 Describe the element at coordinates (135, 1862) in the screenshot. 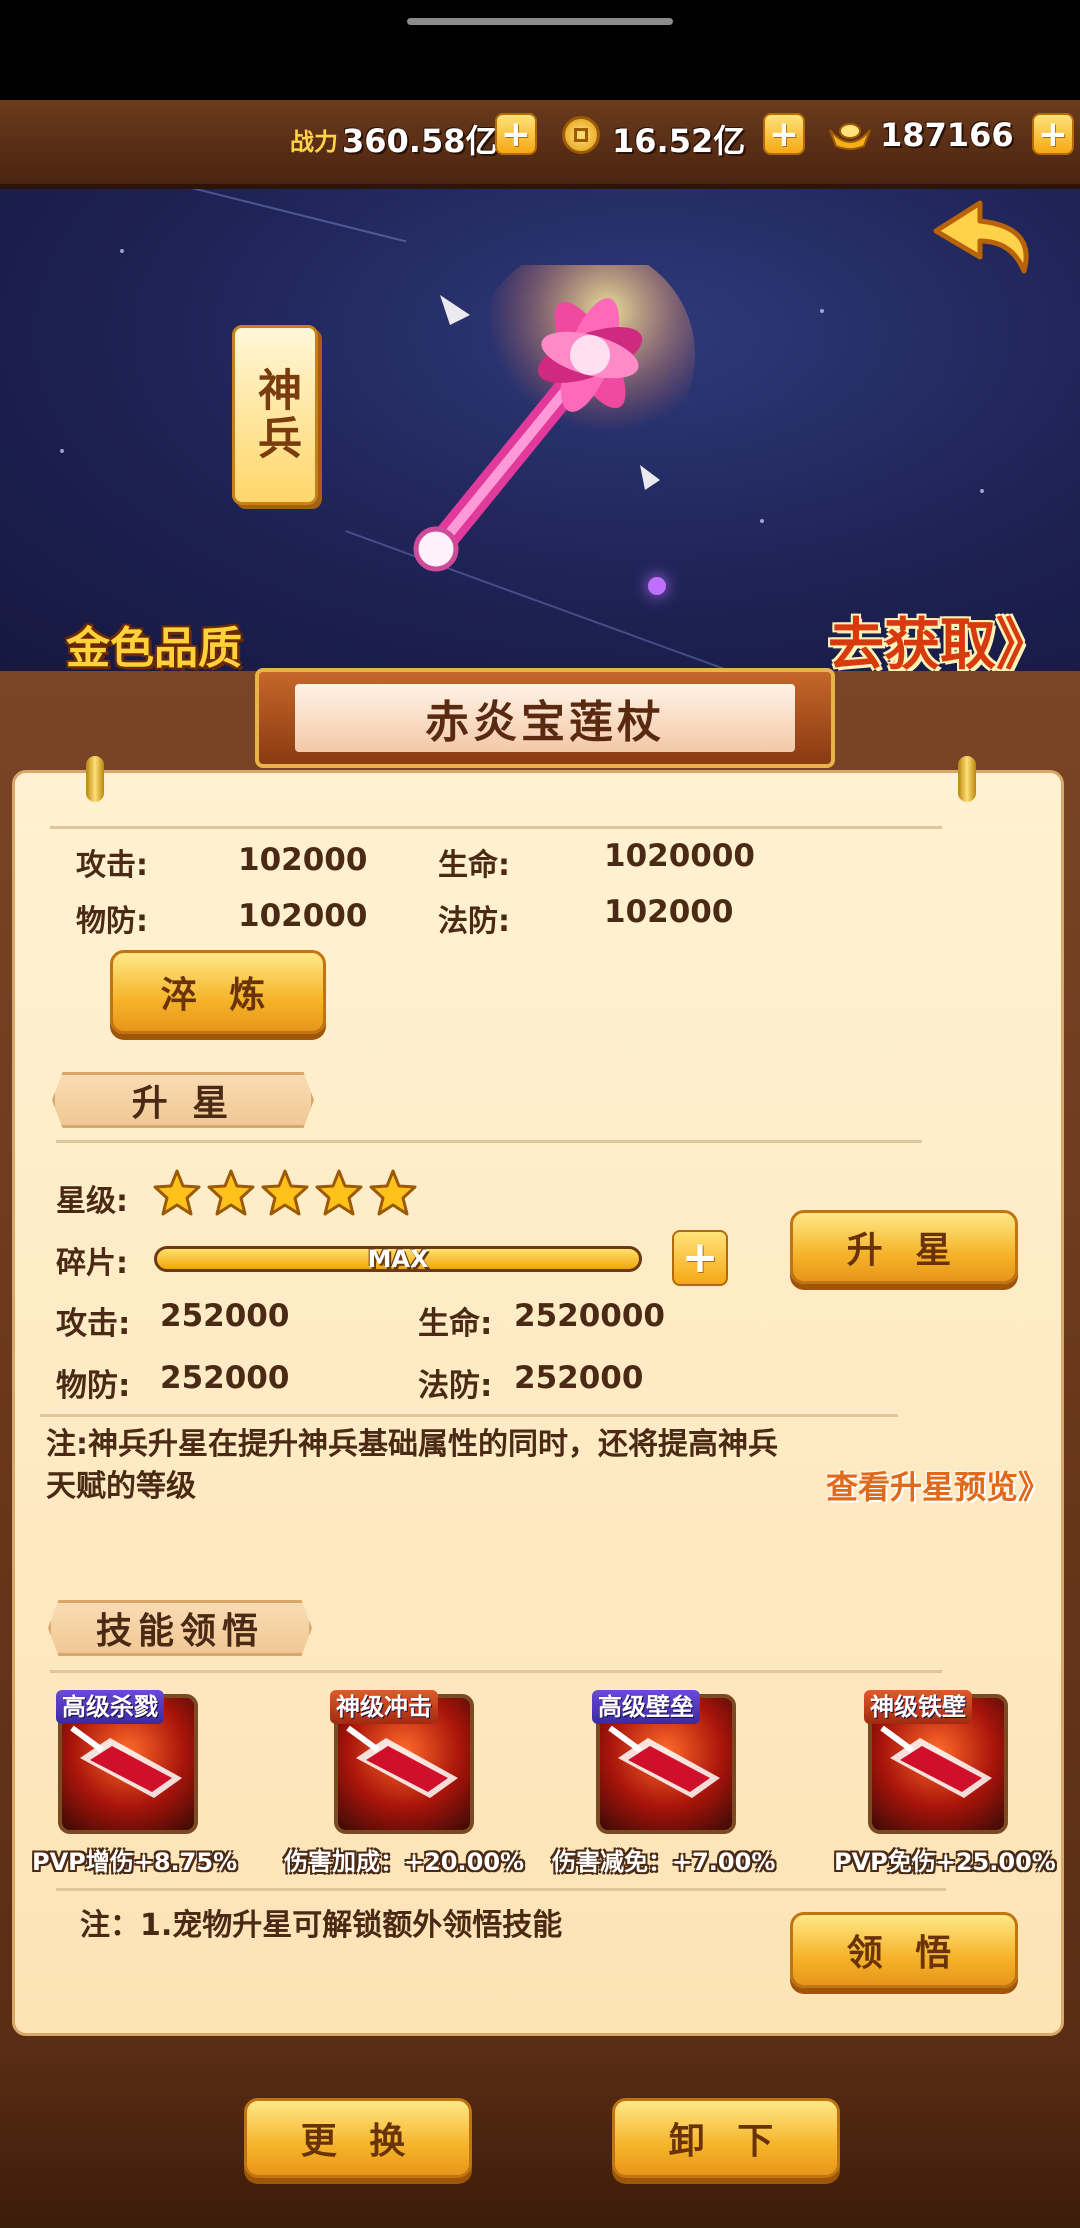

I see `skill-desc: PVP增伤+8.75%` at that location.